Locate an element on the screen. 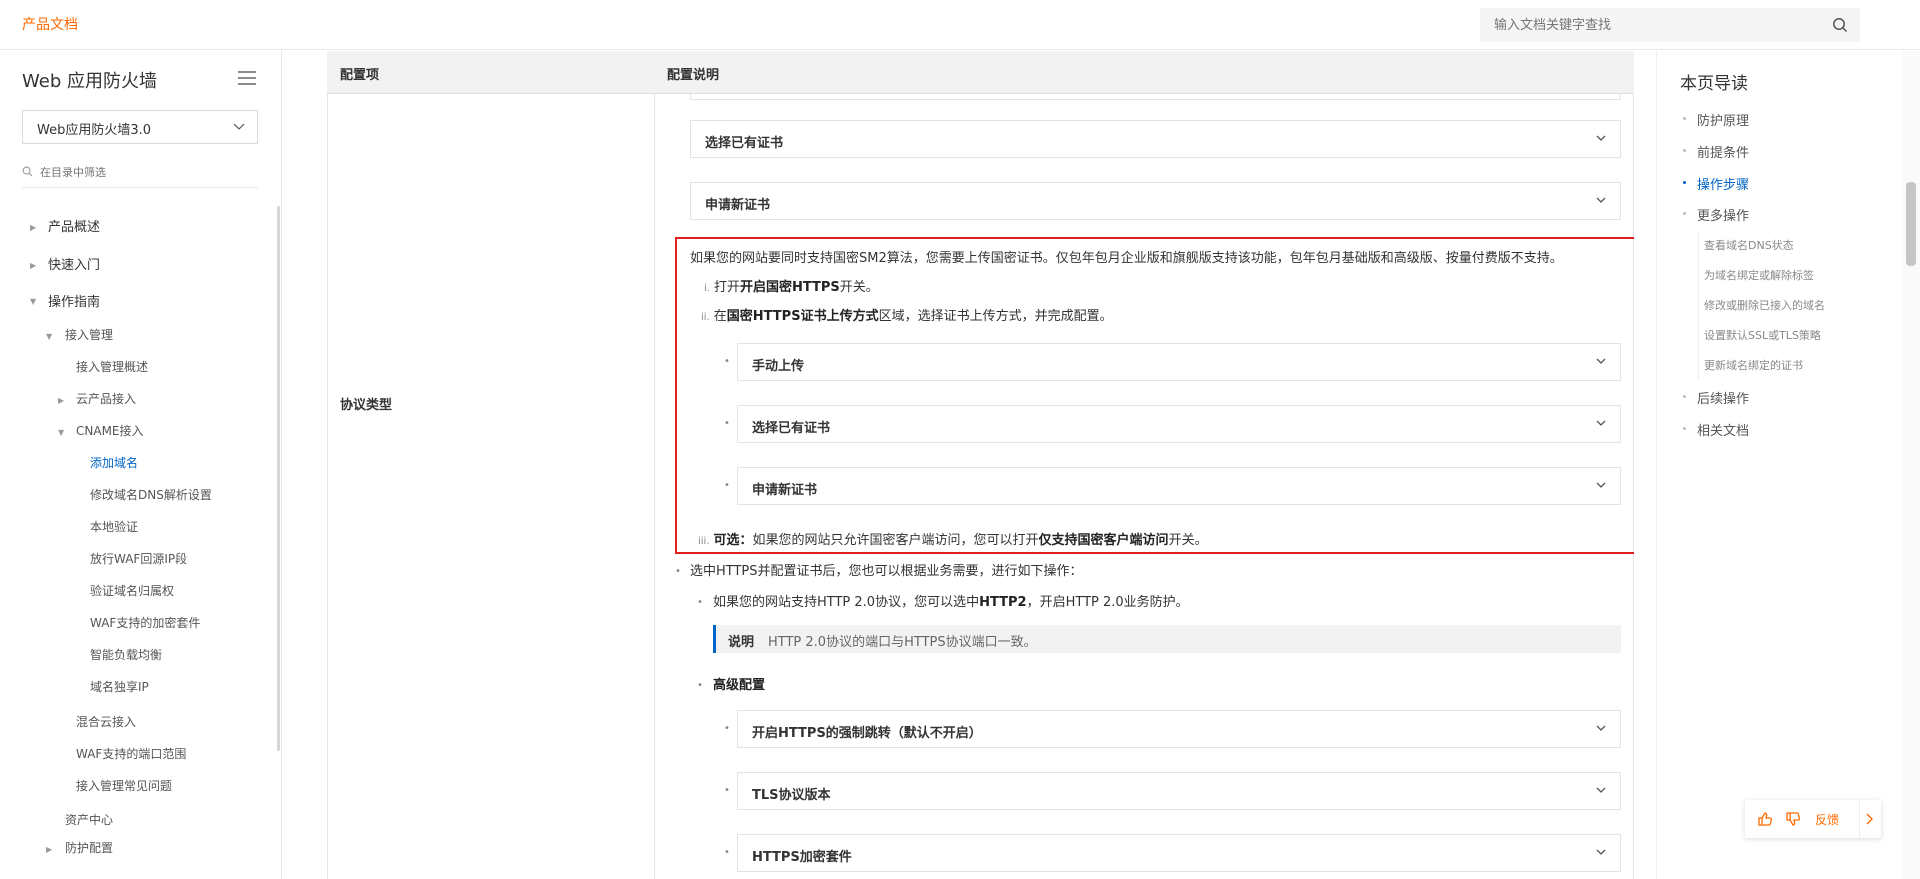  note-title: 说明 is located at coordinates (741, 642).